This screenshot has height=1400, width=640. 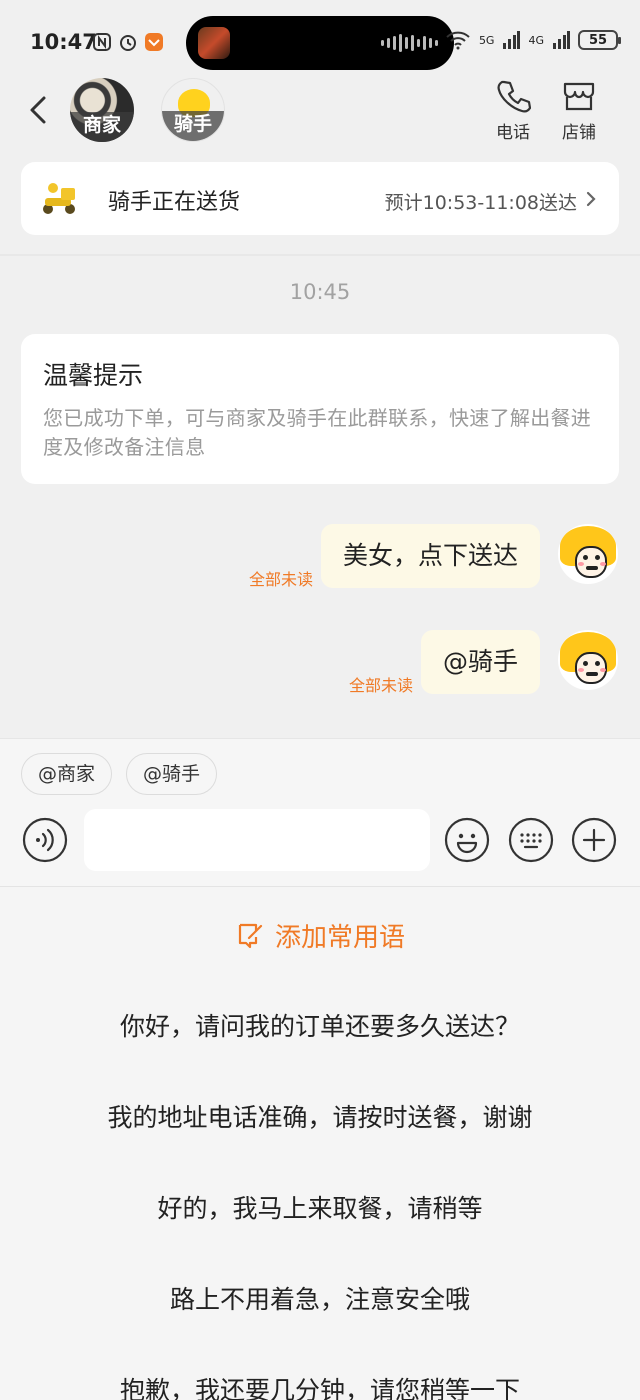 I want to click on mention-chips: @商家 @骑手, so click(x=119, y=774).